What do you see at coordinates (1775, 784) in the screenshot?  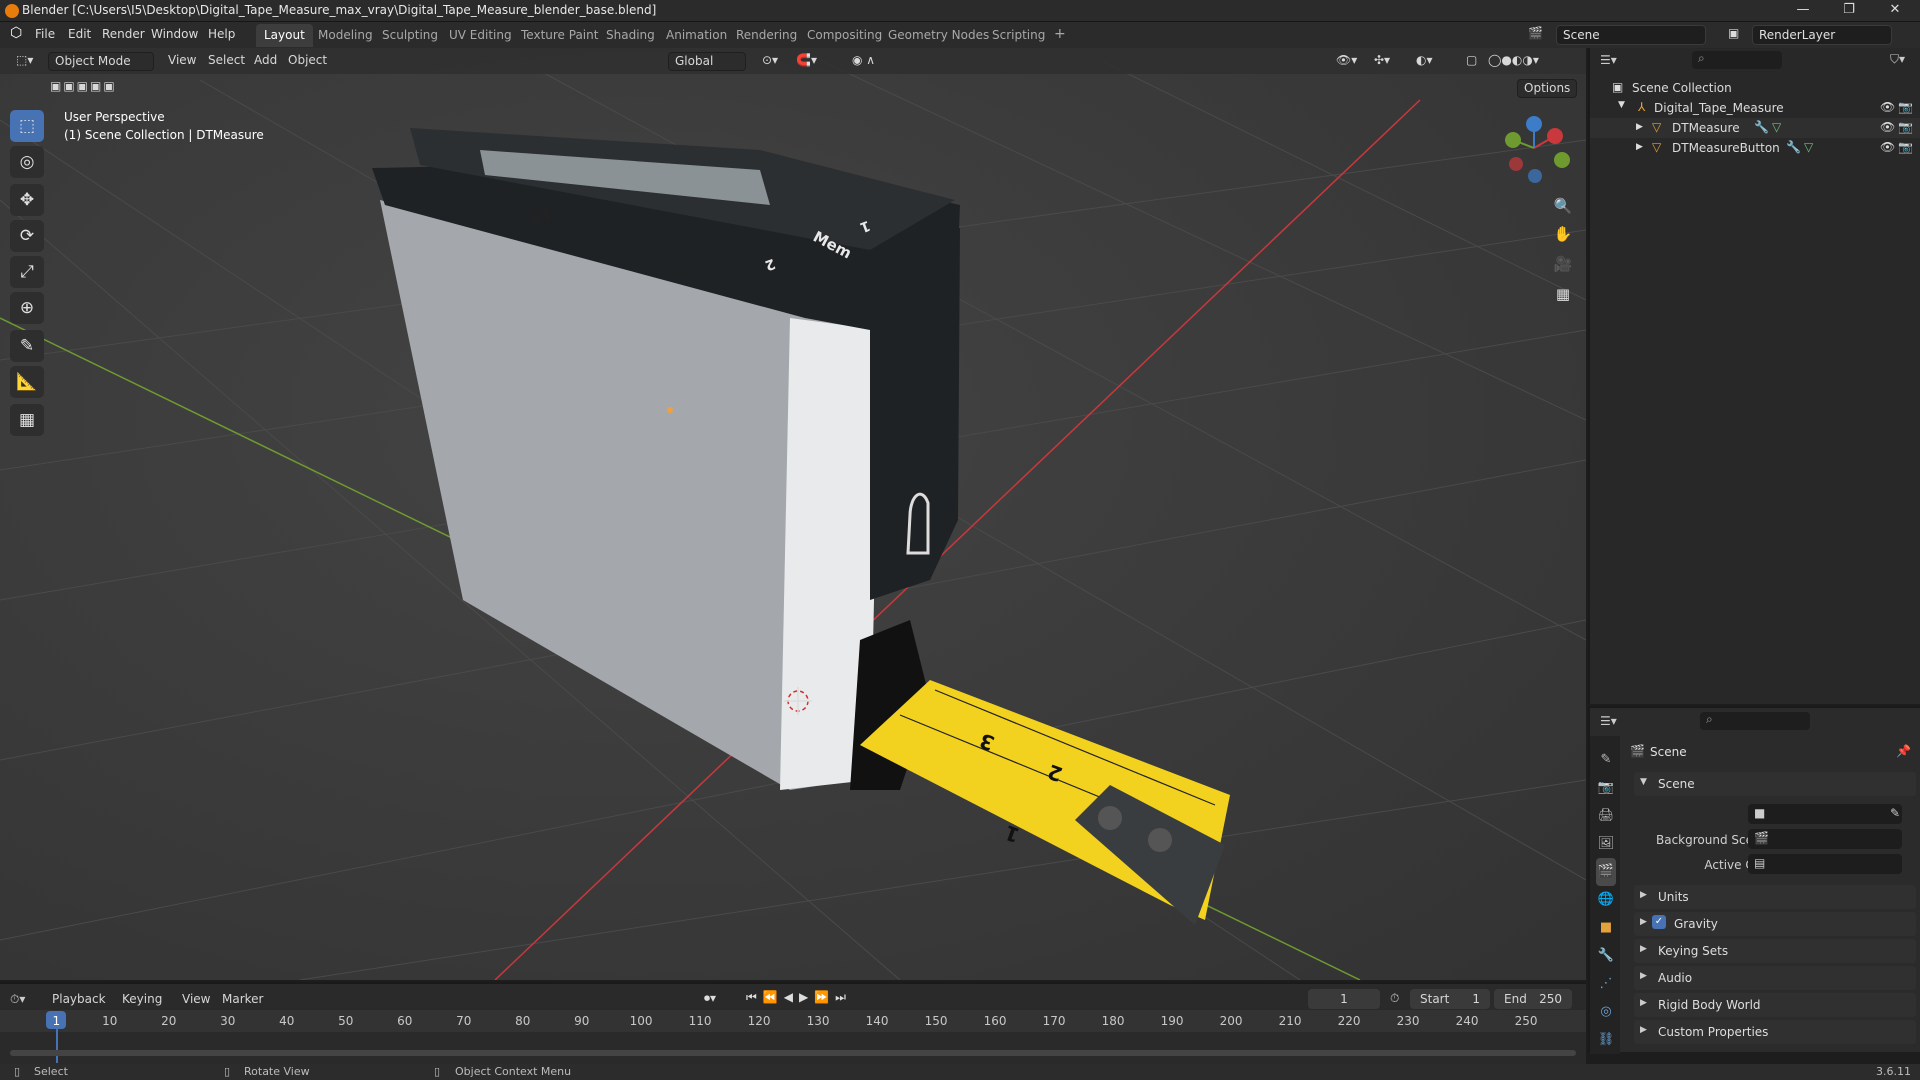 I see `scene-section-header: Scene` at bounding box center [1775, 784].